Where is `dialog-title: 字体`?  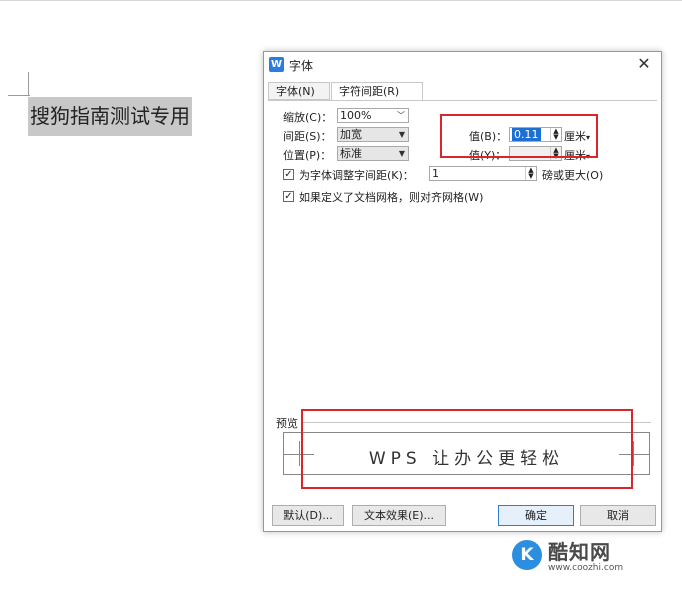
dialog-title: 字体 is located at coordinates (301, 66).